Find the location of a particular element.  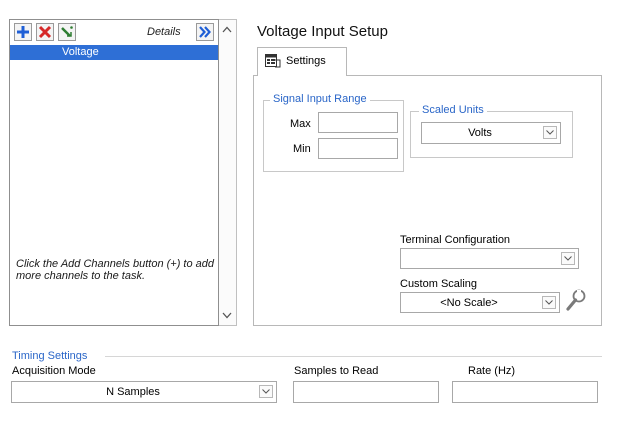

tab-settings: Settings is located at coordinates (302, 61).